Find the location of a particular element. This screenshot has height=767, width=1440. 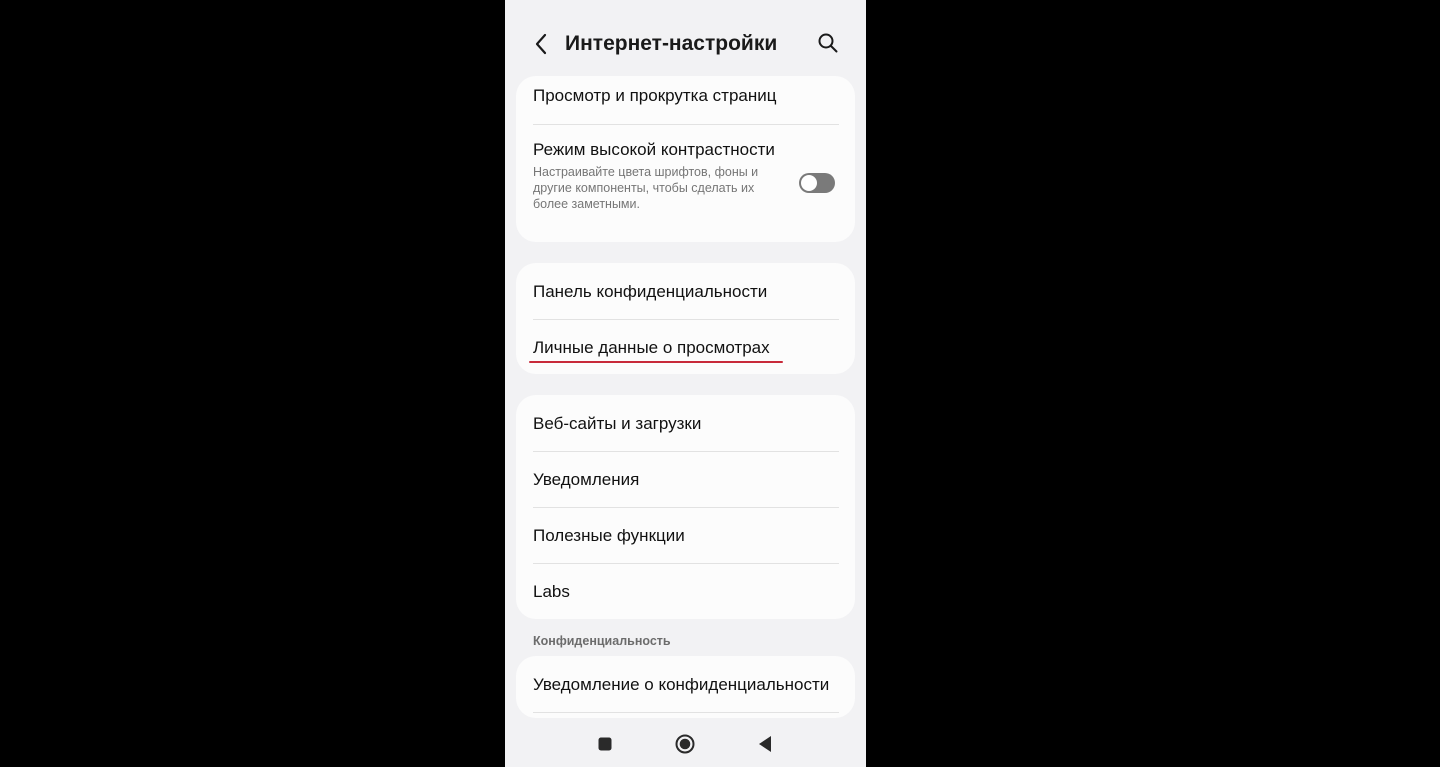

item-label: Режим высокой контрастности is located at coordinates (654, 149).